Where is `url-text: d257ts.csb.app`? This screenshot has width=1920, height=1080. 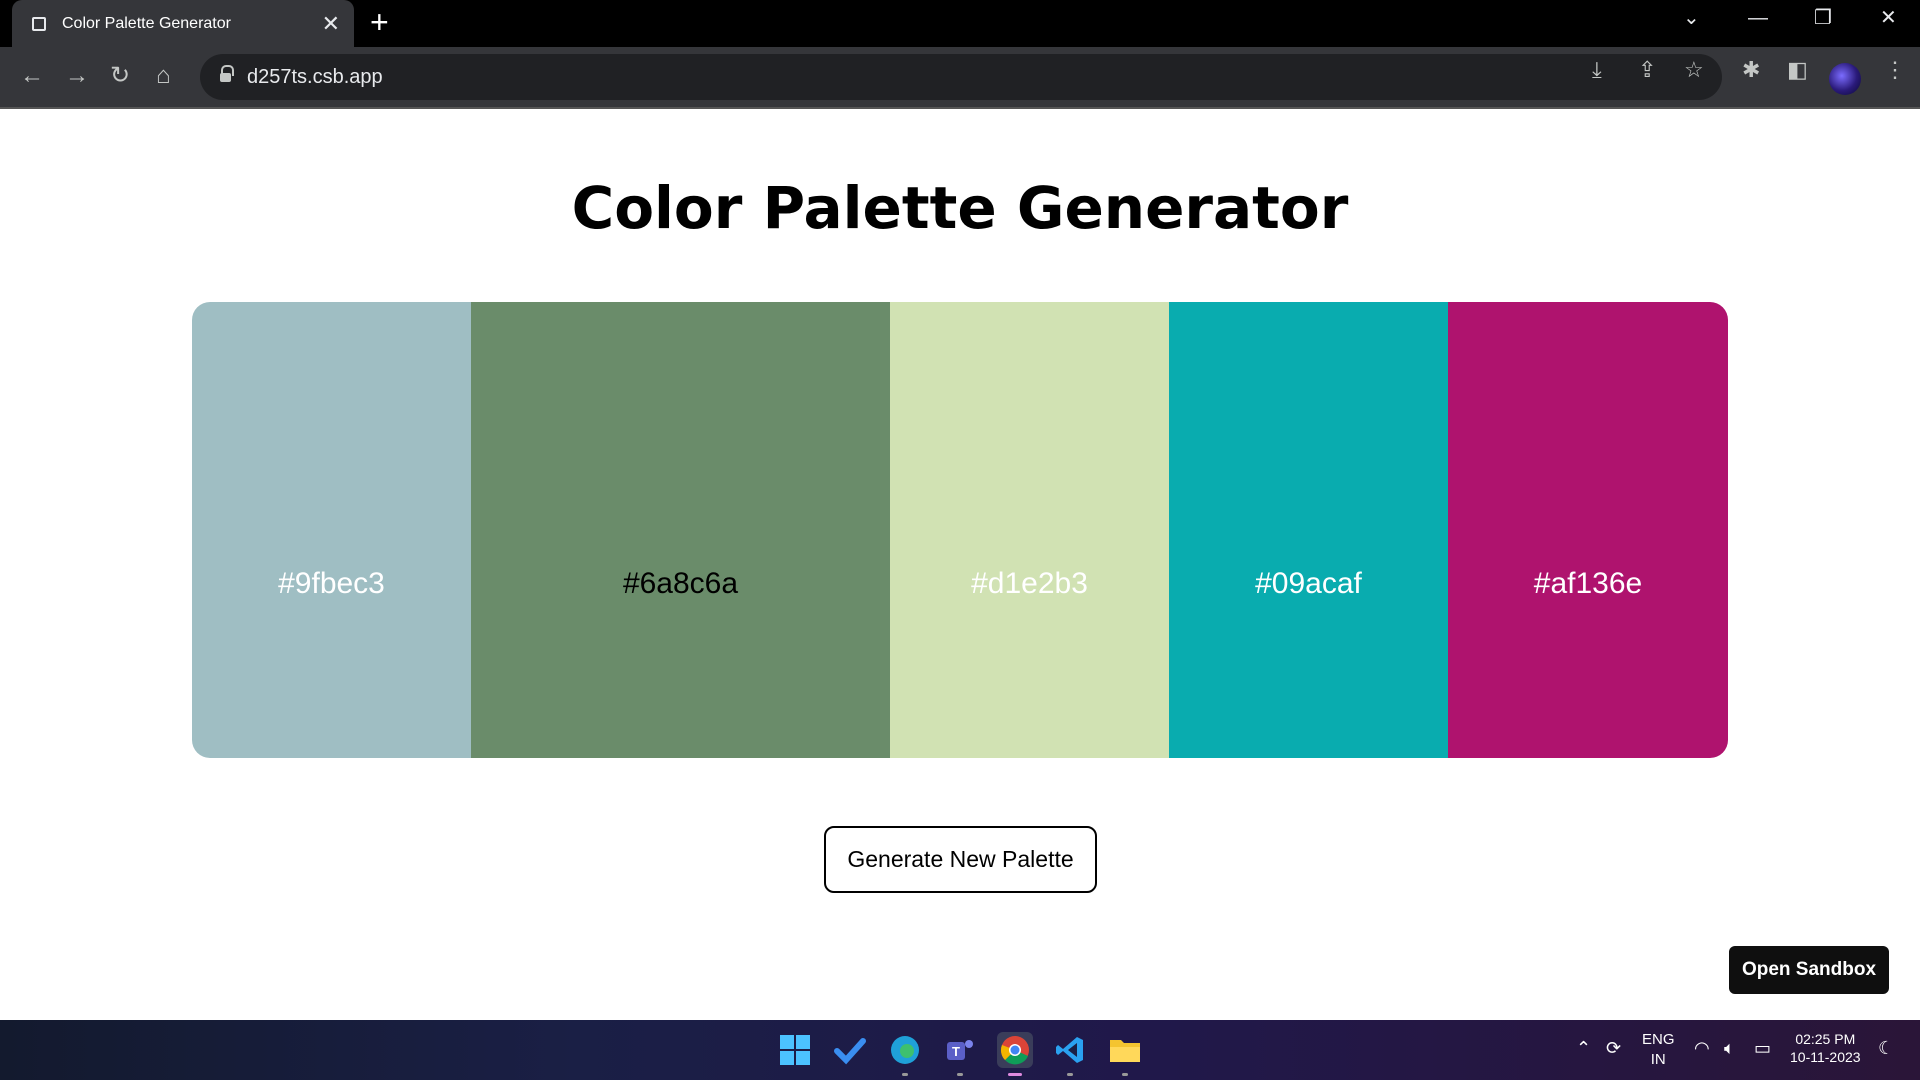
url-text: d257ts.csb.app is located at coordinates (315, 77).